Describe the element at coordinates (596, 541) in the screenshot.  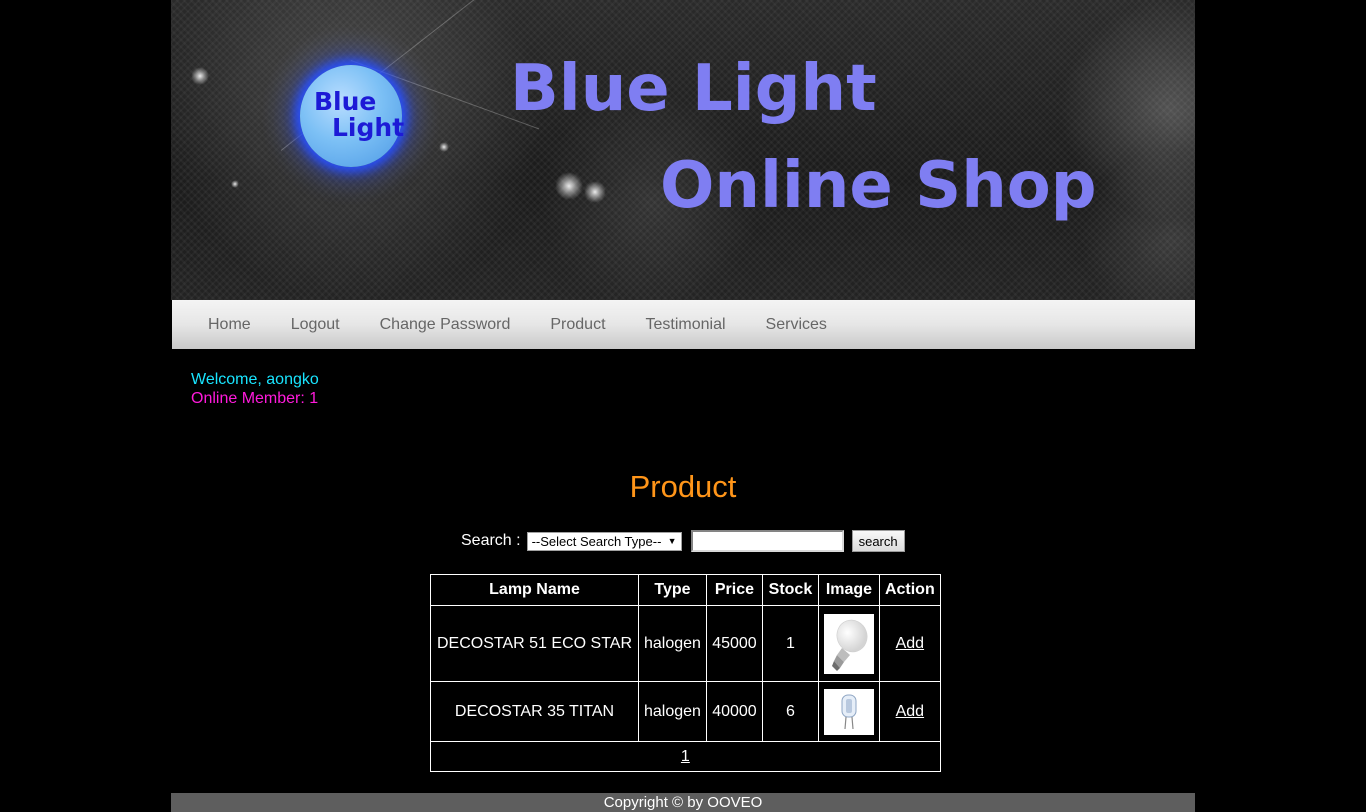
I see `search-type-value: --Select Search Type--` at that location.